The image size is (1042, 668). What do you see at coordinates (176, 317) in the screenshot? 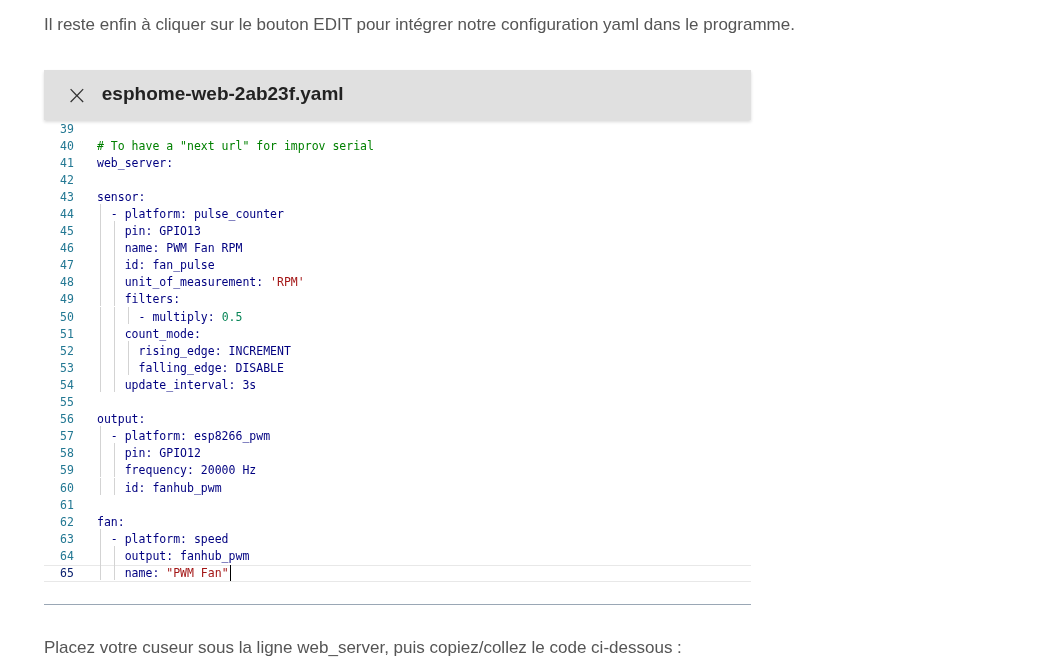
I see `code-text: - multiply:` at bounding box center [176, 317].